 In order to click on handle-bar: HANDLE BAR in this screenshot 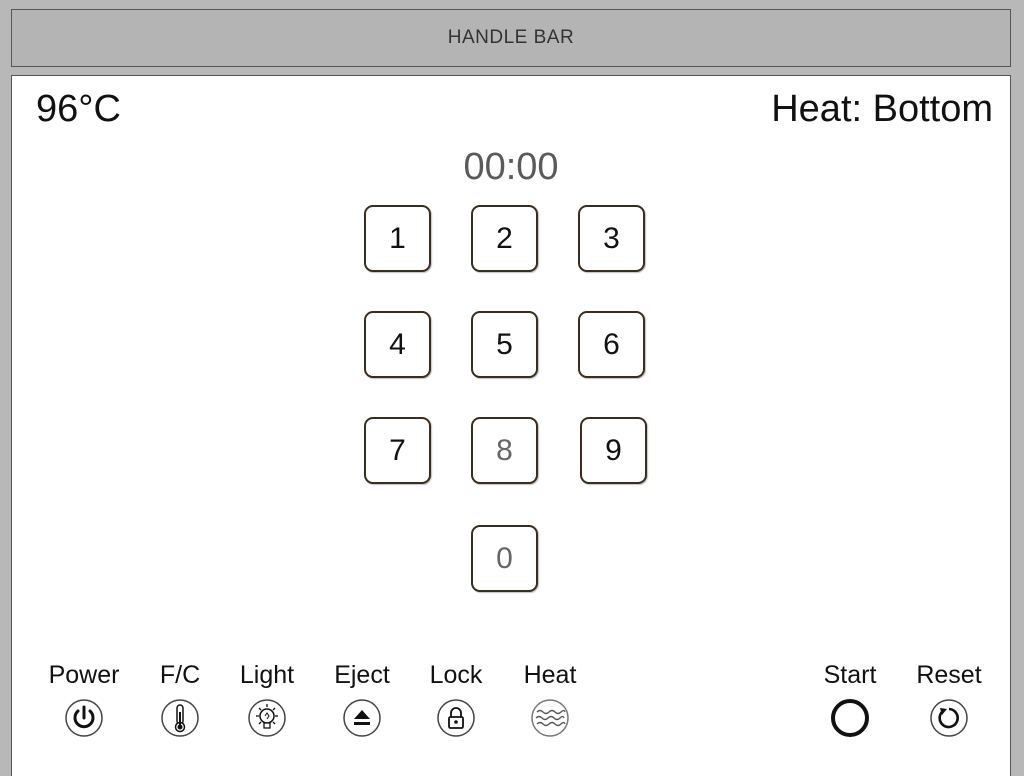, I will do `click(511, 38)`.